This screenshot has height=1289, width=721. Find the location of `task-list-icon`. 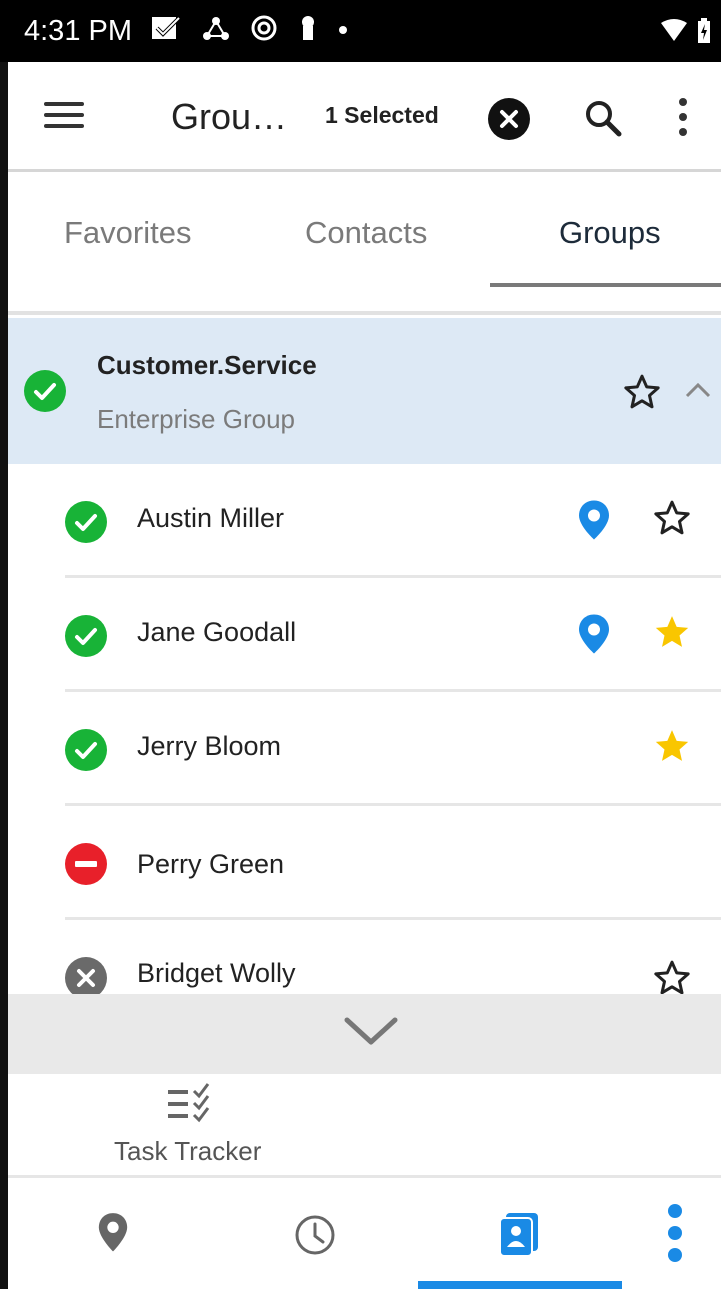

task-list-icon is located at coordinates (189, 1103).